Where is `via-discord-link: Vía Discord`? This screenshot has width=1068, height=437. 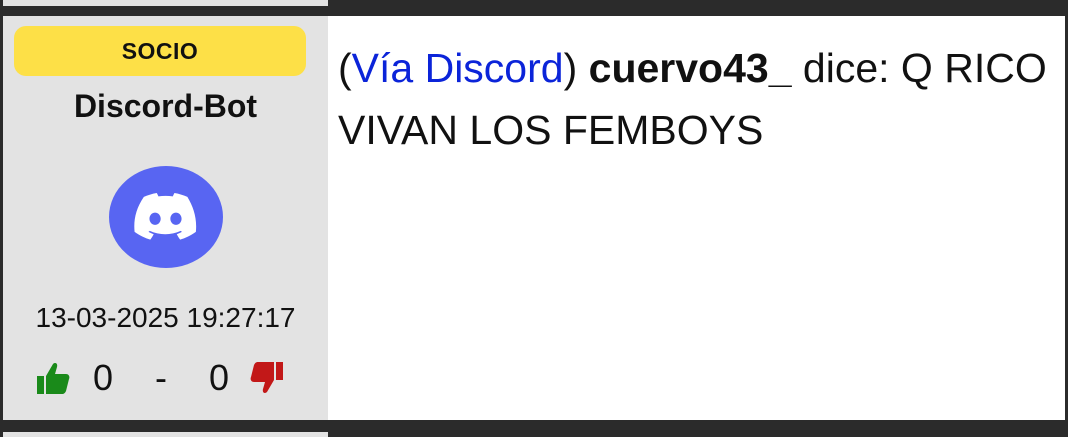 via-discord-link: Vía Discord is located at coordinates (458, 68).